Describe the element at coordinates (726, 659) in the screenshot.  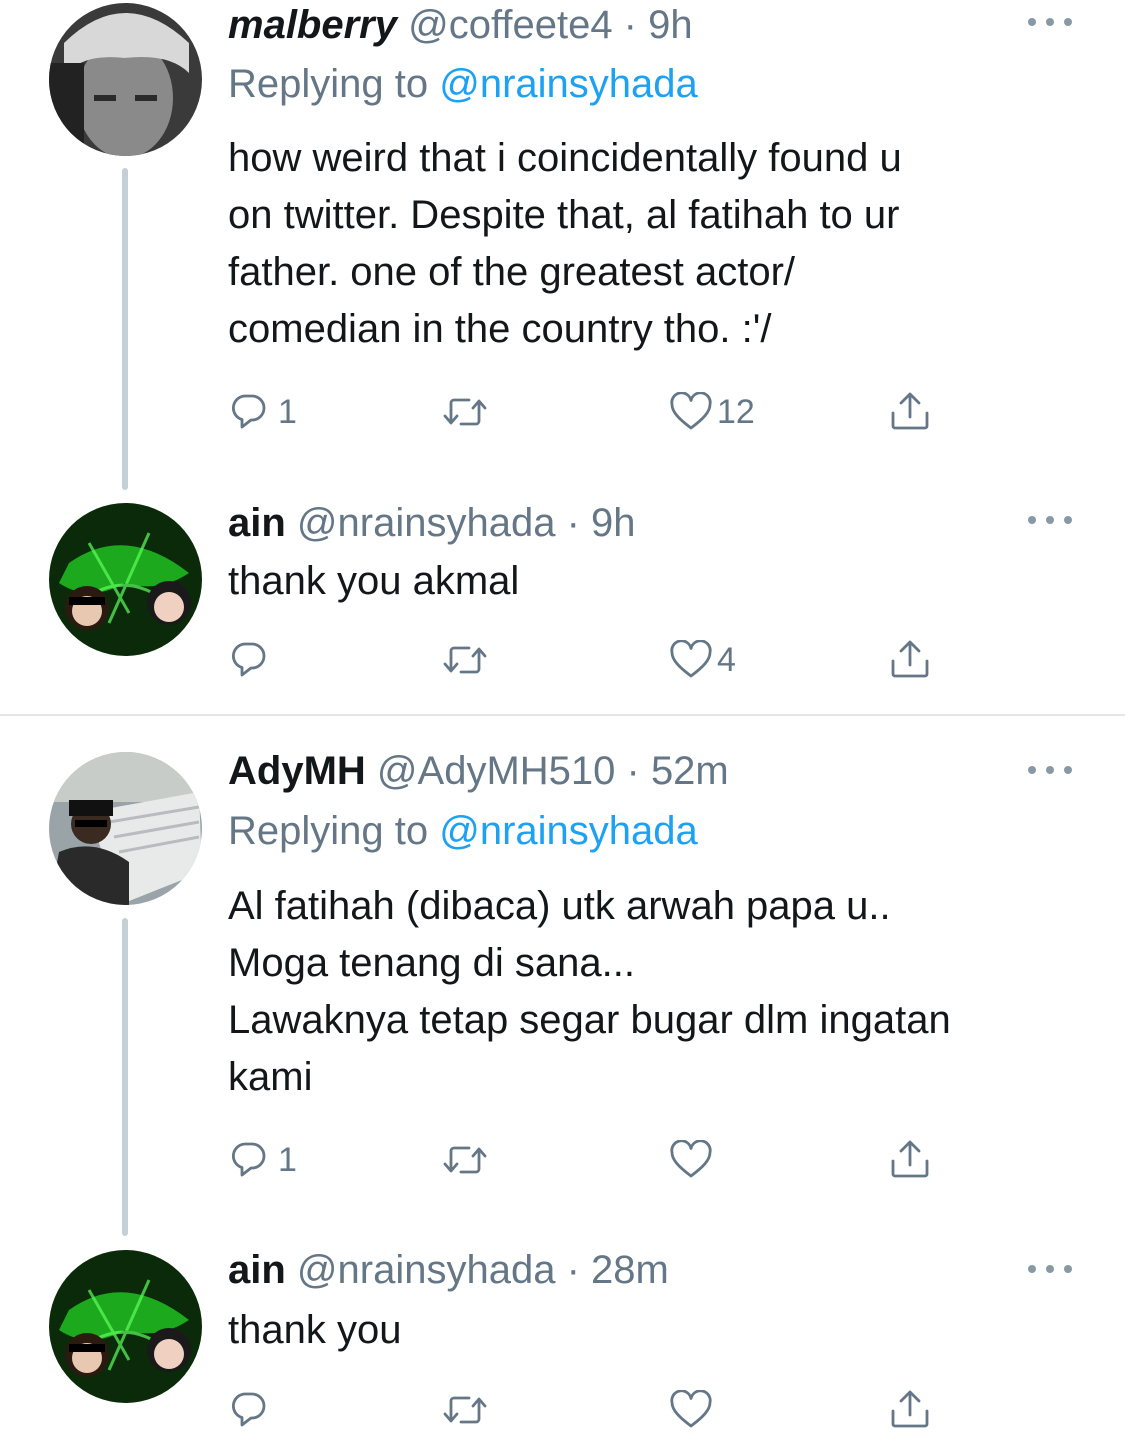
I see `like-count: 4` at that location.